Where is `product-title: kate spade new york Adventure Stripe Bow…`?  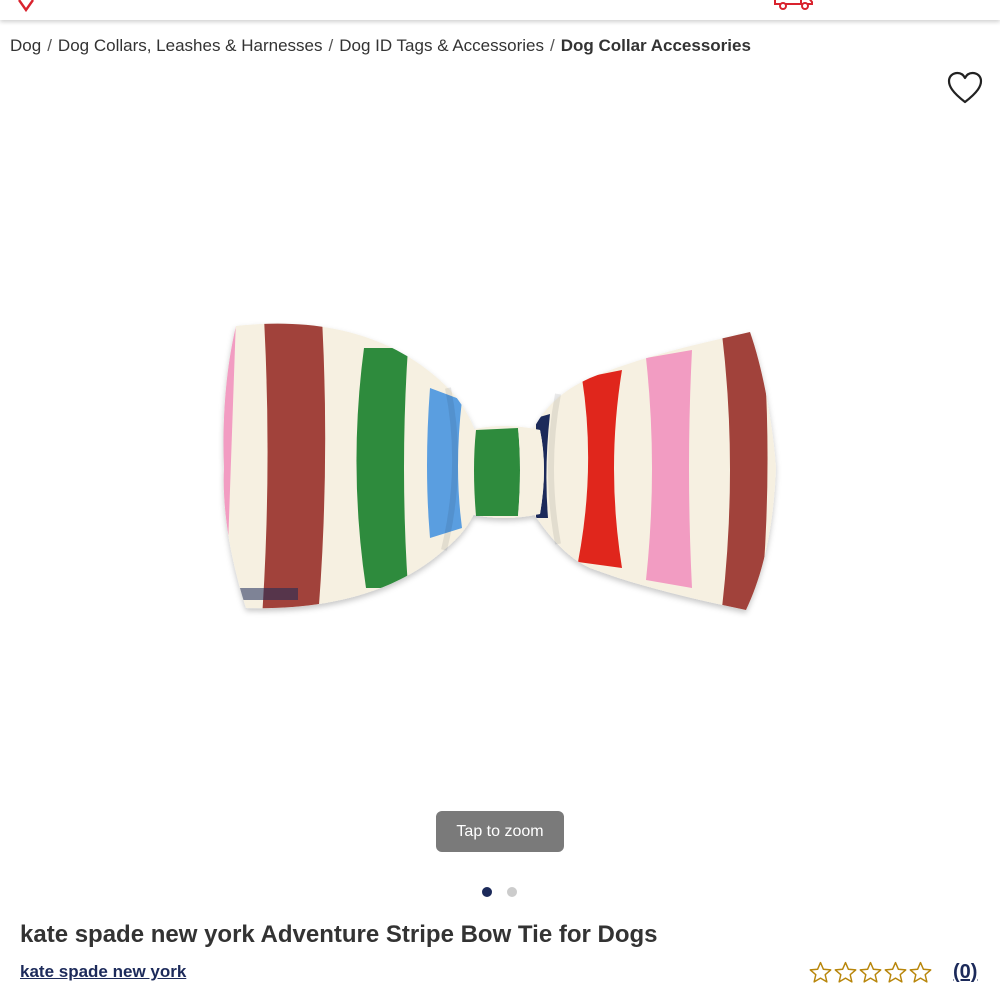 product-title: kate spade new york Adventure Stripe Bow… is located at coordinates (339, 934).